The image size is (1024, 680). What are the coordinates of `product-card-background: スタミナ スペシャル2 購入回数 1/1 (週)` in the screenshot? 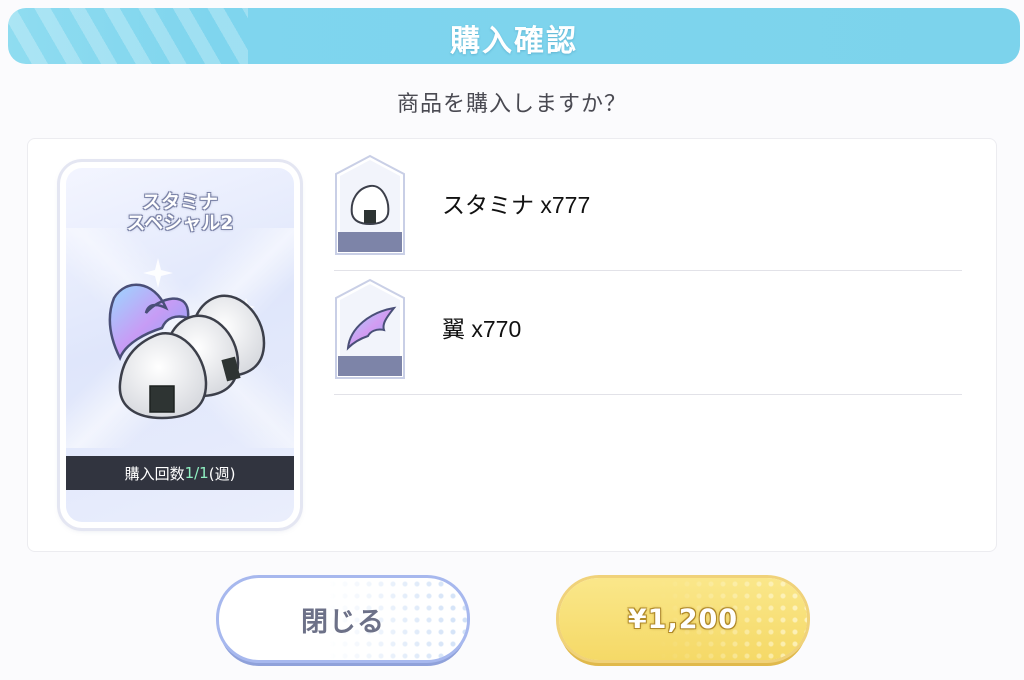 It's located at (180, 345).